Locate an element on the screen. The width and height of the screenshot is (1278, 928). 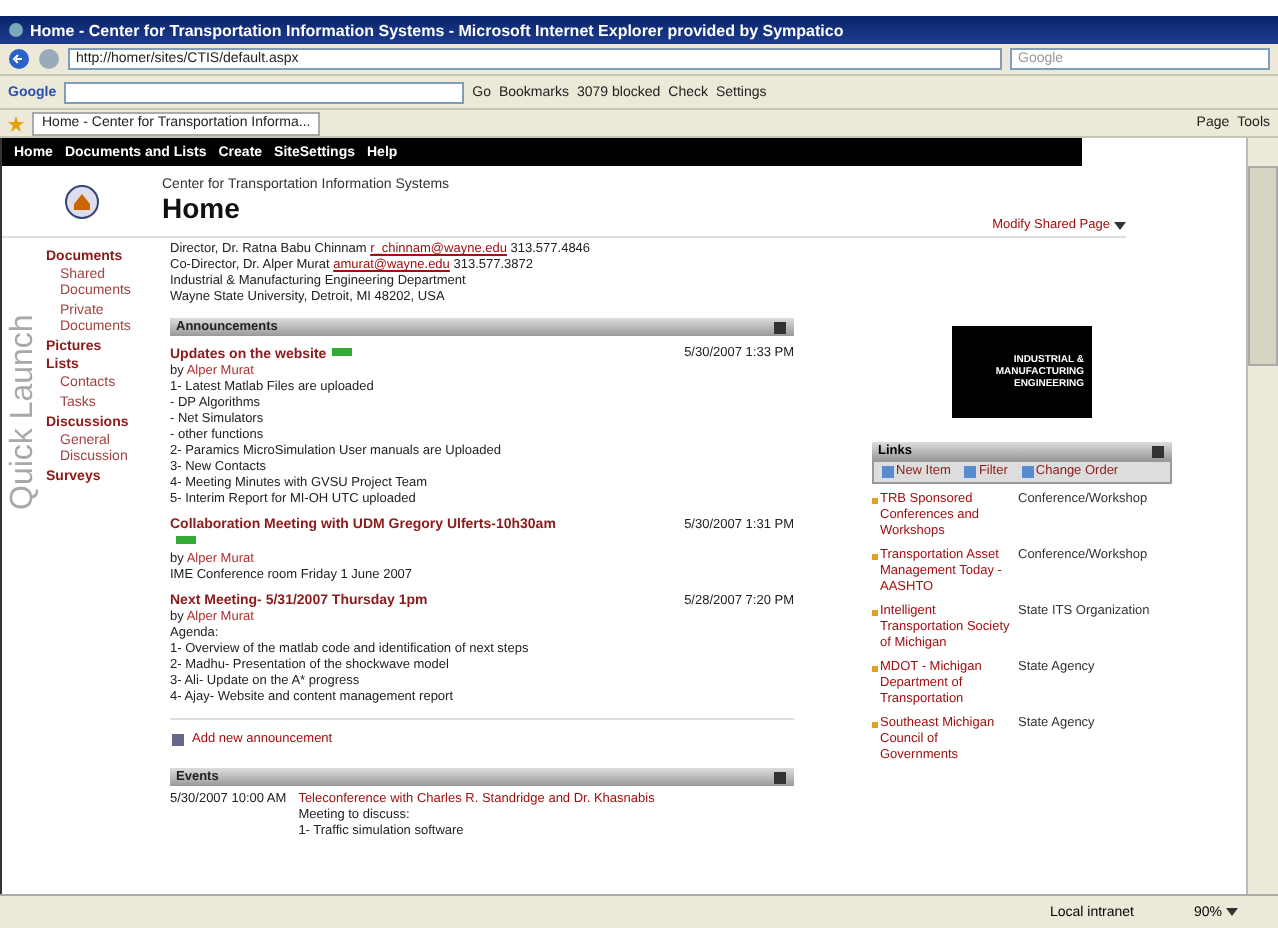
star-icon is located at coordinates (16, 123).